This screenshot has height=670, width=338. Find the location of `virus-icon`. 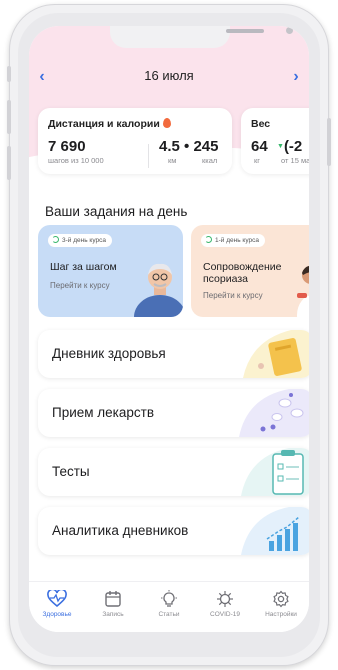

virus-icon is located at coordinates (225, 599).